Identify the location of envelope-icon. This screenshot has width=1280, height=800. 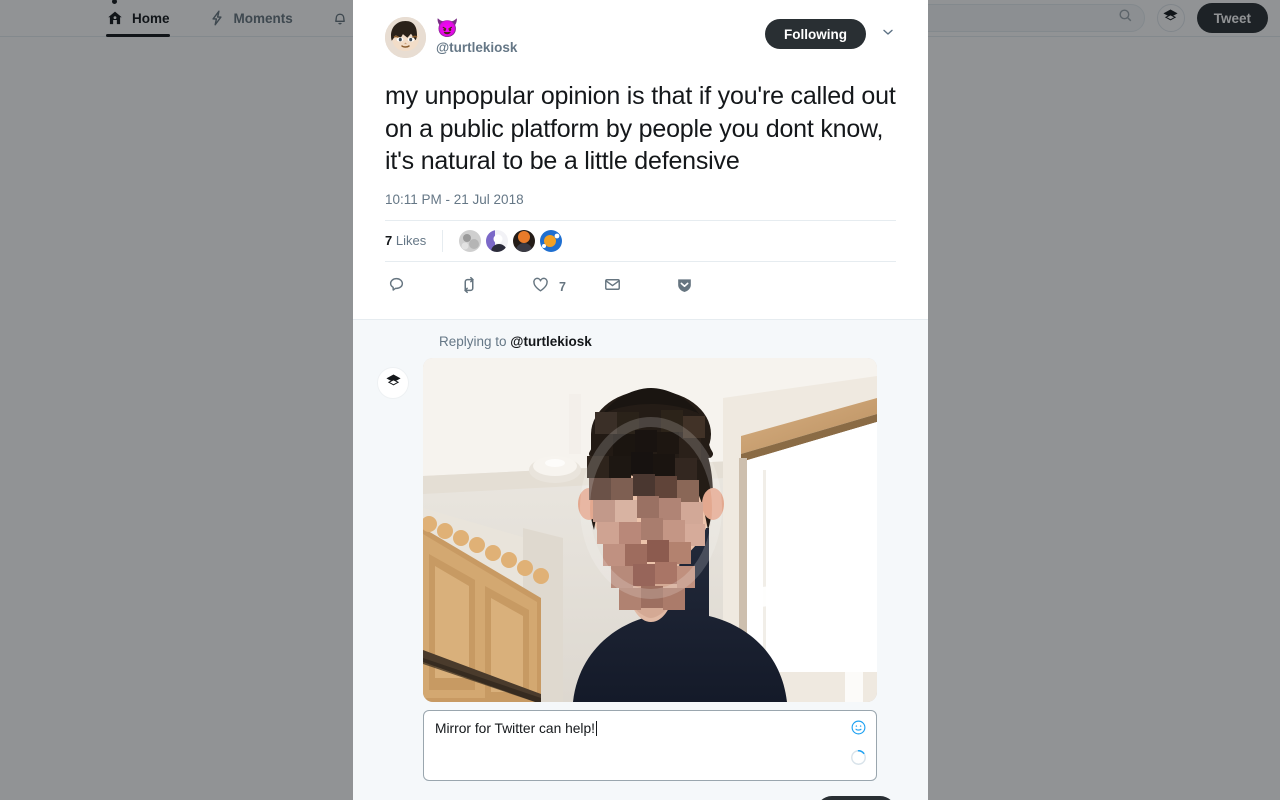
(612, 287).